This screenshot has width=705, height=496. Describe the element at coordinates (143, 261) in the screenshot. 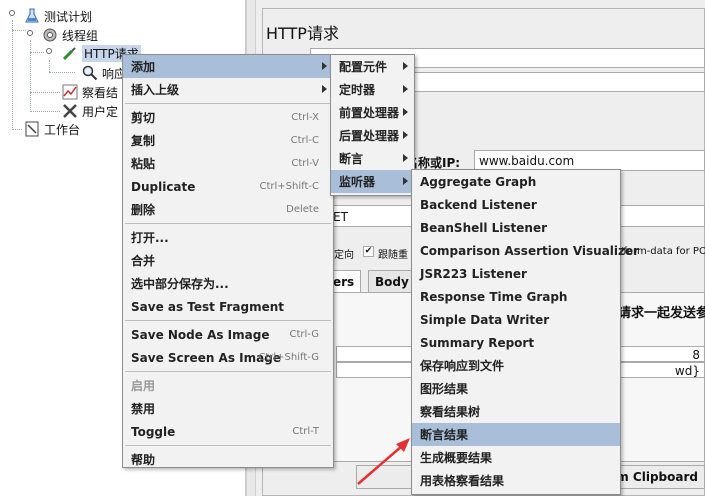

I see `menu-item-label: 合并` at that location.